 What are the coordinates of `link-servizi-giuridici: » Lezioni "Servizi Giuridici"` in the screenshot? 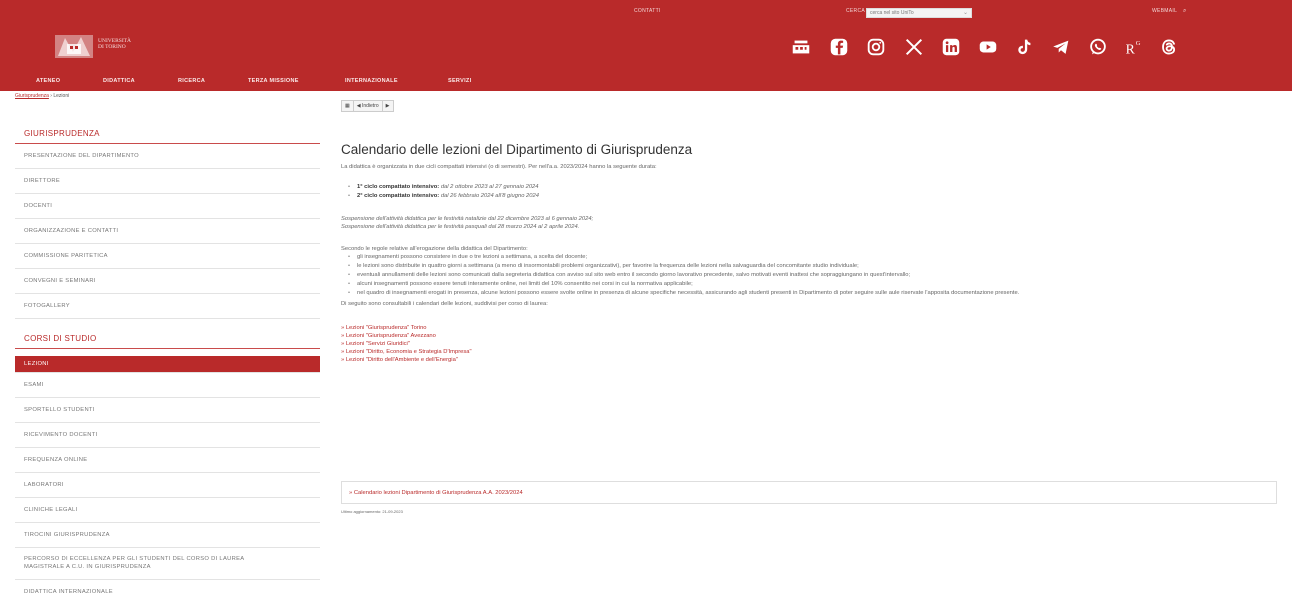 It's located at (811, 344).